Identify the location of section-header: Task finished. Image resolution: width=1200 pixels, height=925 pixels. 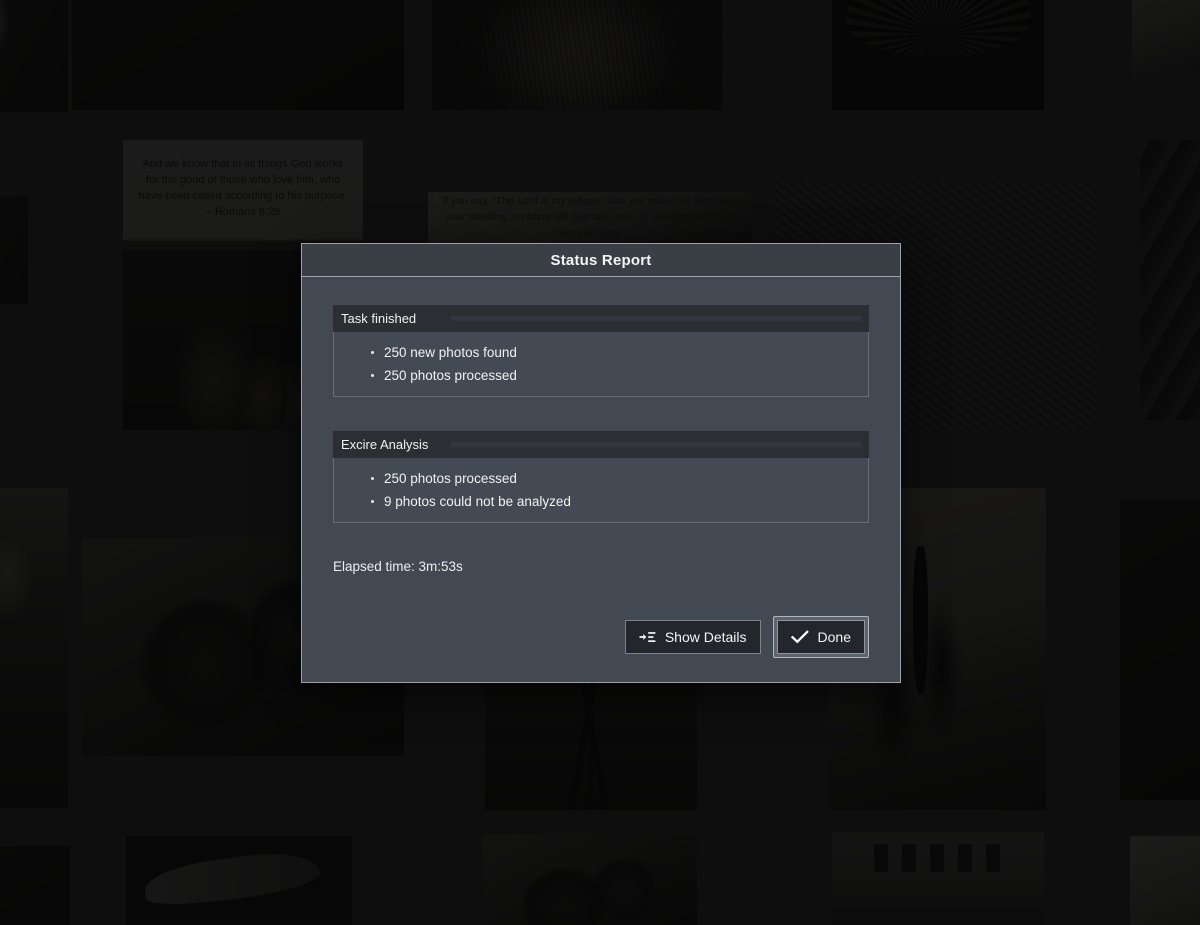
(601, 318).